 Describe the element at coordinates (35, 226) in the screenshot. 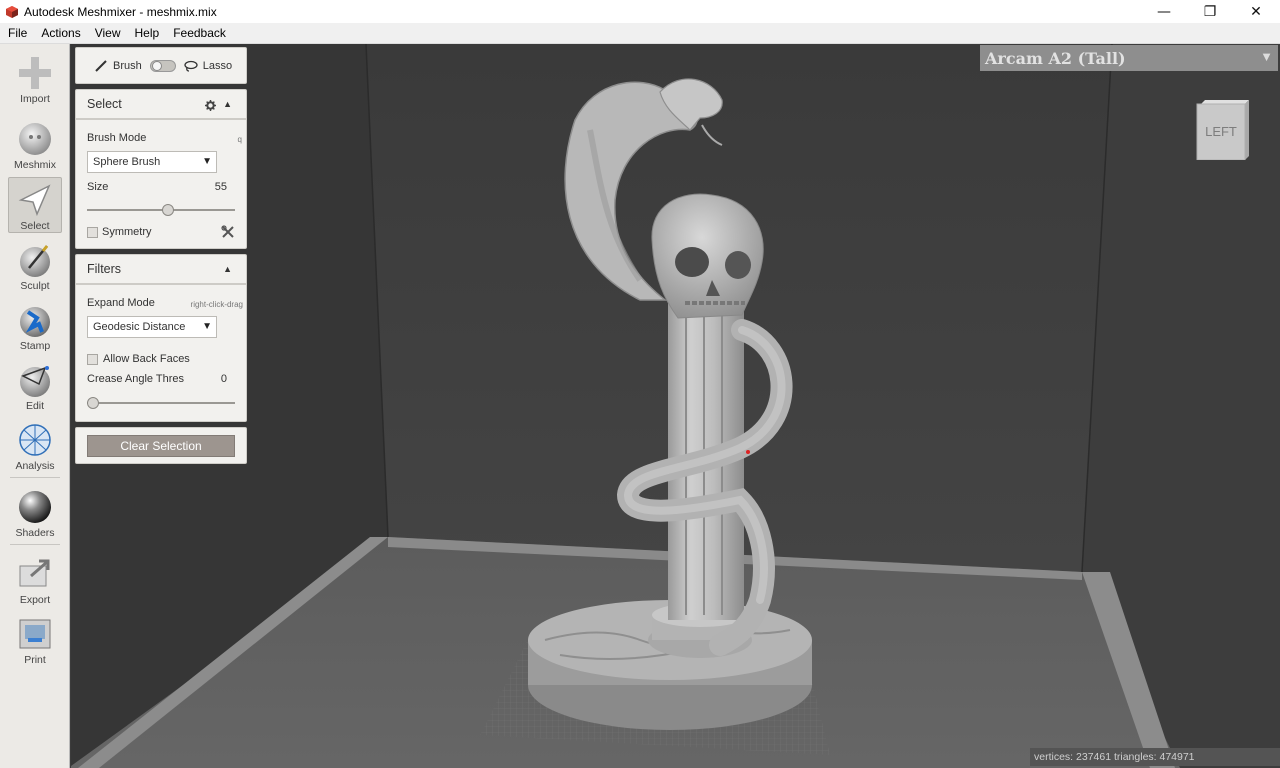

I see `tool-label-select: Select` at that location.